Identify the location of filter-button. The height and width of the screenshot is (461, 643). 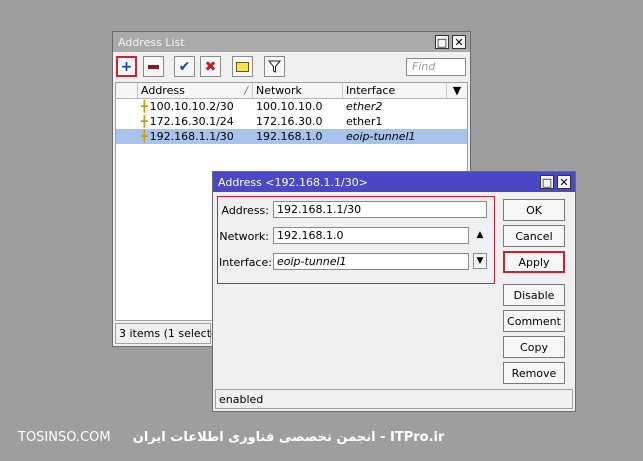
(274, 66).